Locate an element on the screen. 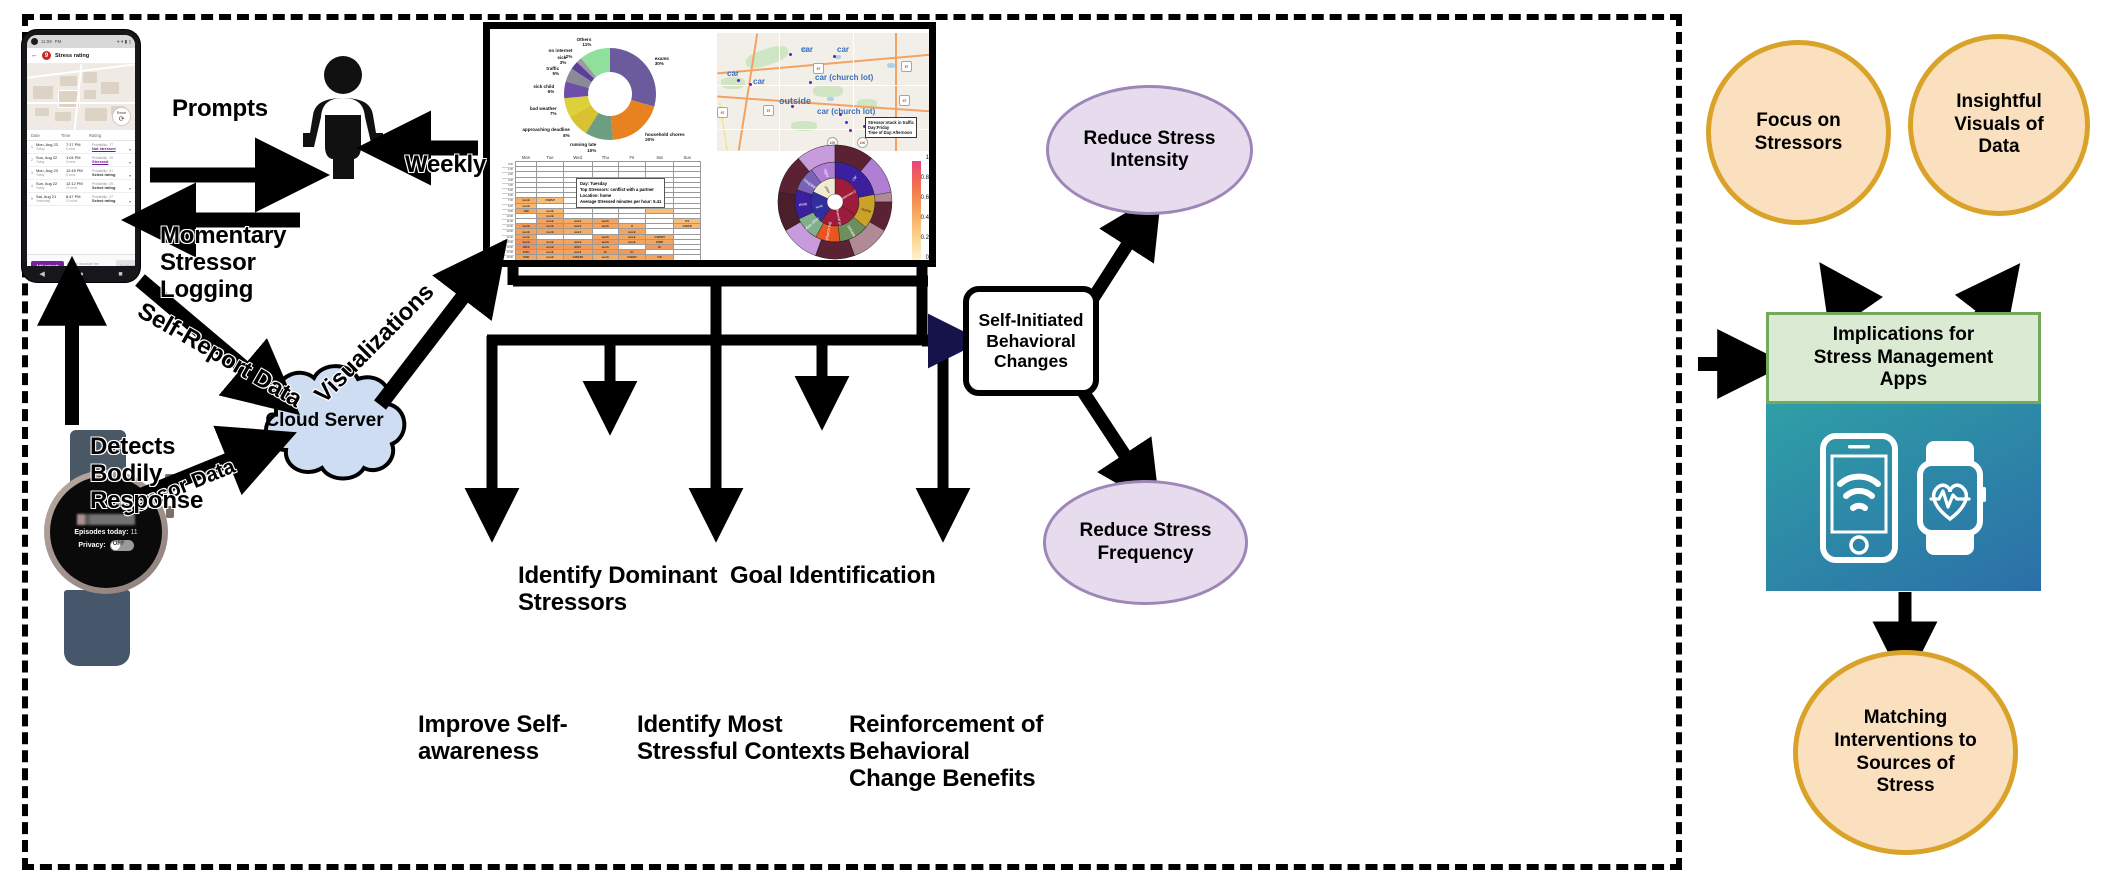 This screenshot has height=886, width=2101. donut-slice is located at coordinates (633, 77).